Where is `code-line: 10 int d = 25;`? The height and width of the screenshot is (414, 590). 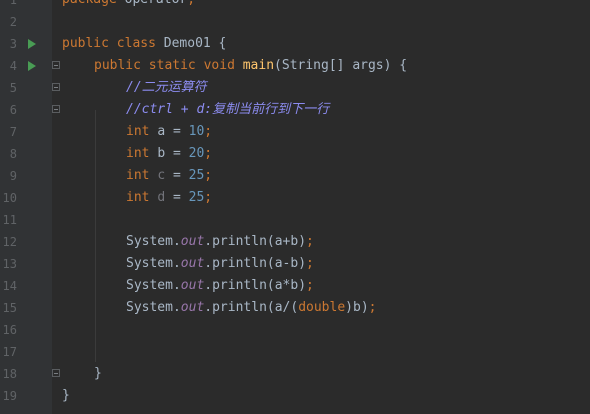 code-line: 10 int d = 25; is located at coordinates (295, 198).